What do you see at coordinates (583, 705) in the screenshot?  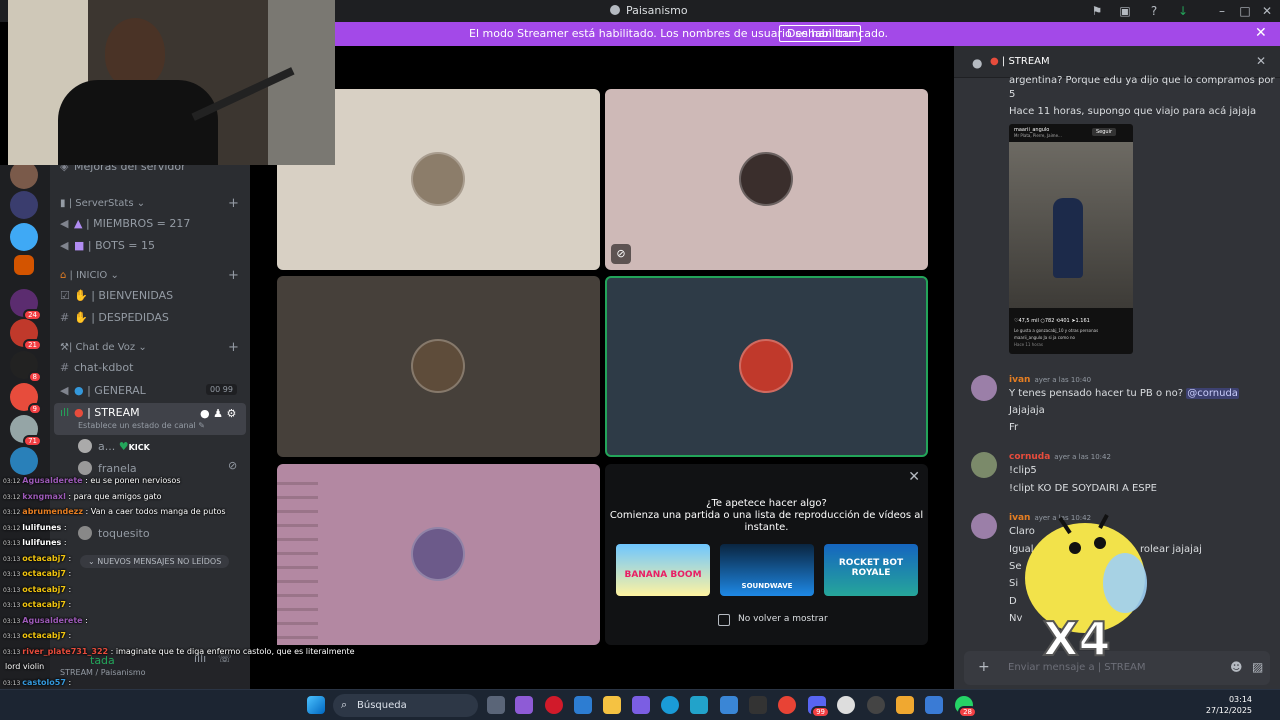 I see `store-icon` at bounding box center [583, 705].